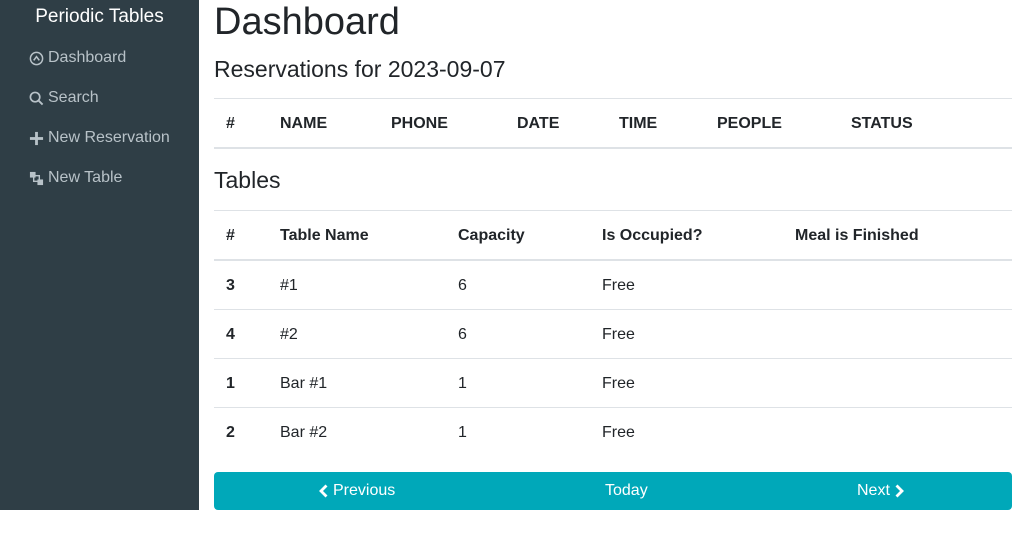  What do you see at coordinates (289, 334) in the screenshot?
I see `table-name: #2` at bounding box center [289, 334].